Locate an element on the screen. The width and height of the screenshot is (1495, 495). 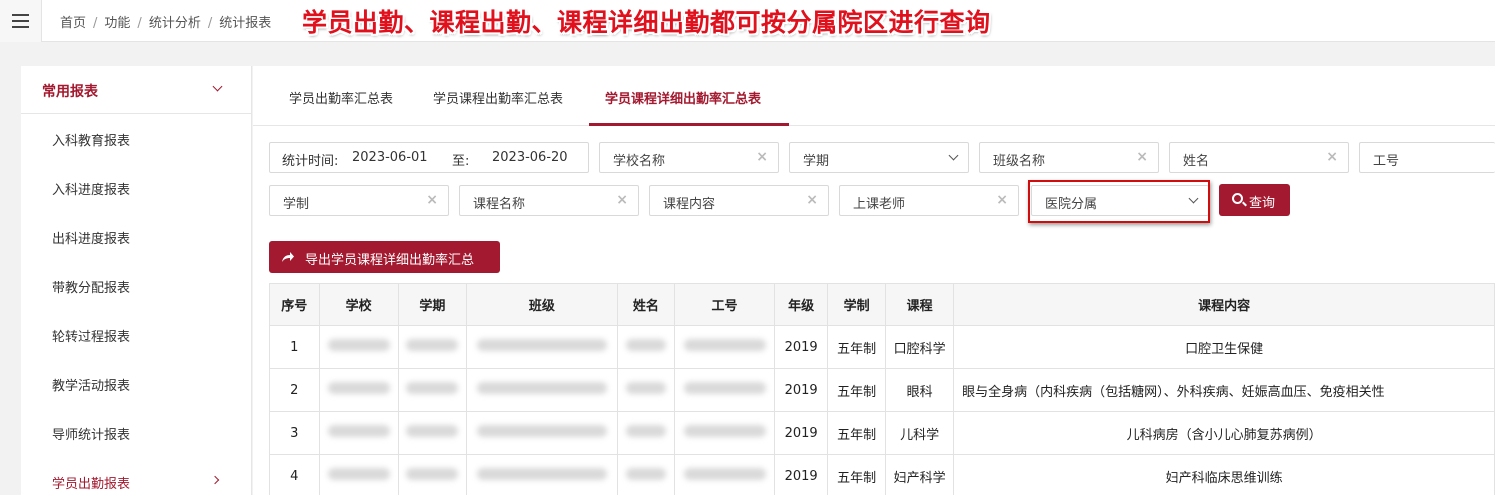
menu-icon is located at coordinates (21, 21).